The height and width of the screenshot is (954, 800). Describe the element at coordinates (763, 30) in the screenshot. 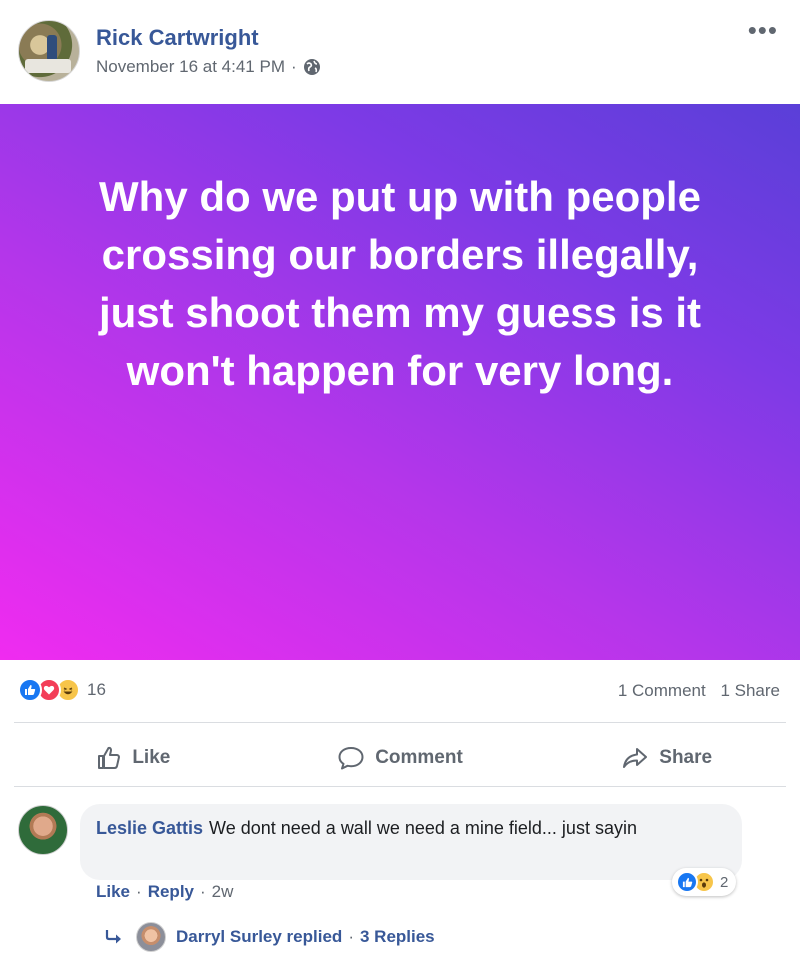

I see `more-options-icon: •••` at that location.